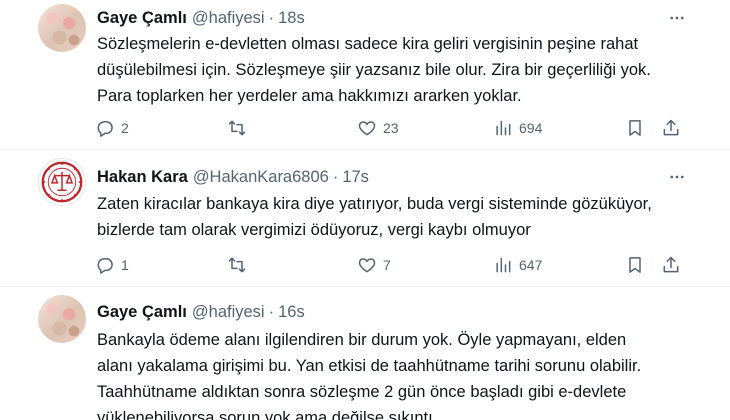 Image resolution: width=730 pixels, height=420 pixels. Describe the element at coordinates (125, 128) in the screenshot. I see `reply-count: 2` at that location.